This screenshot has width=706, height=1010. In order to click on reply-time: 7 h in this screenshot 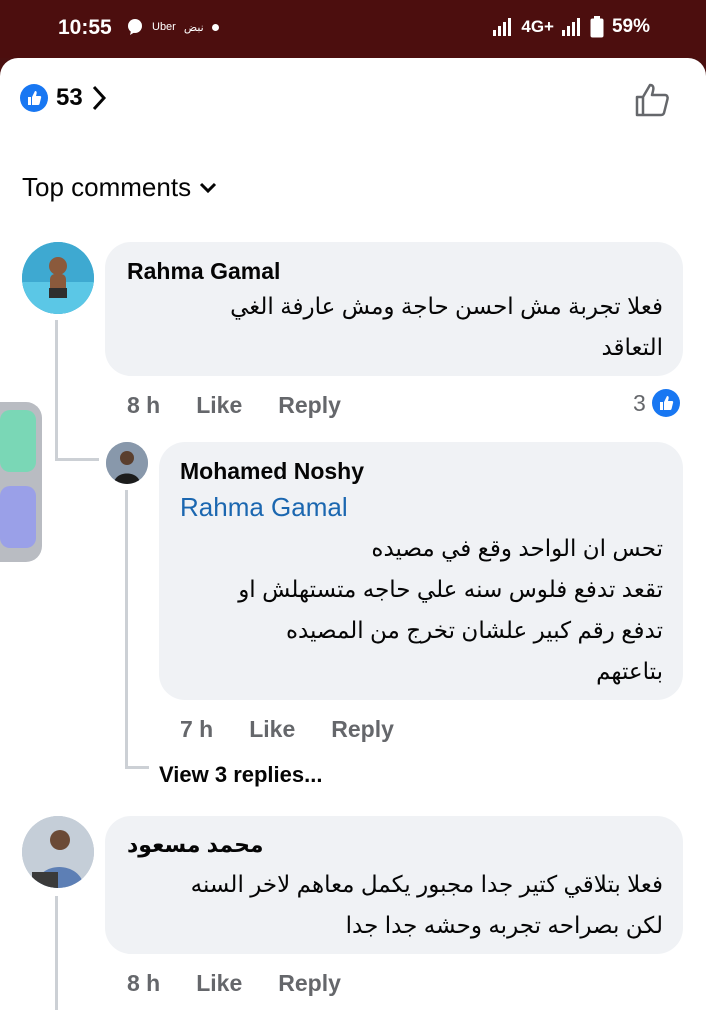, I will do `click(197, 729)`.